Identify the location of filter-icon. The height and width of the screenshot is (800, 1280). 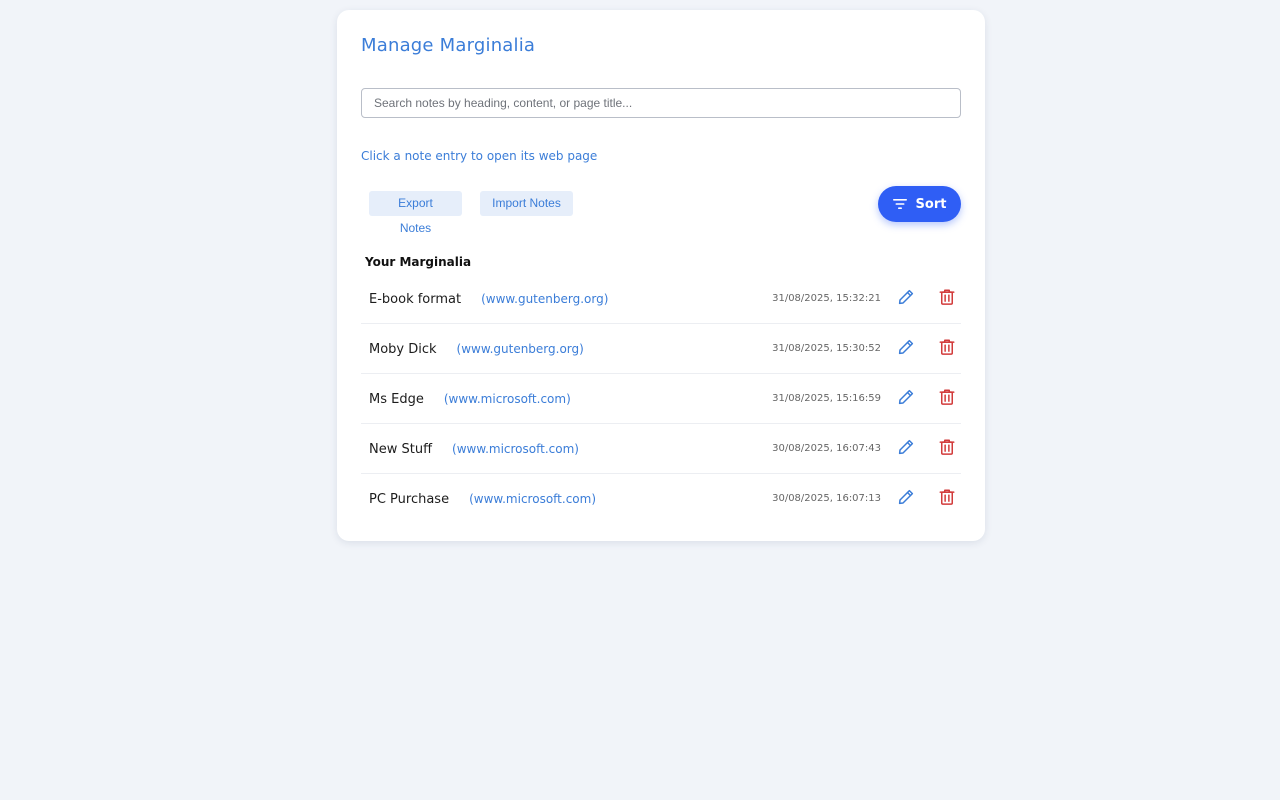
(899, 204).